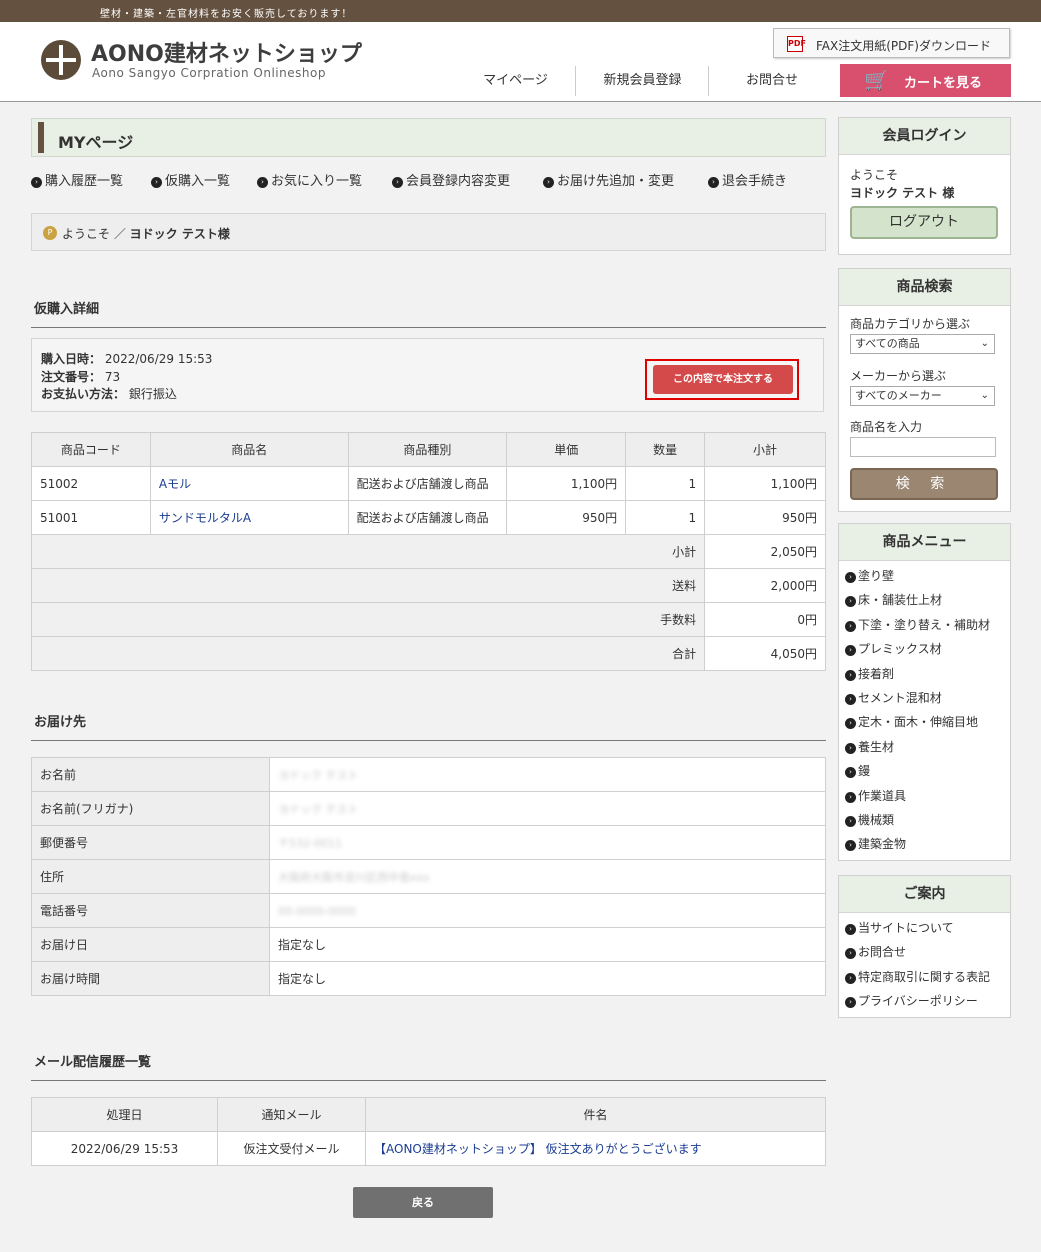 The height and width of the screenshot is (1252, 1041). Describe the element at coordinates (755, 181) in the screenshot. I see `menu-label: 退会手続き` at that location.